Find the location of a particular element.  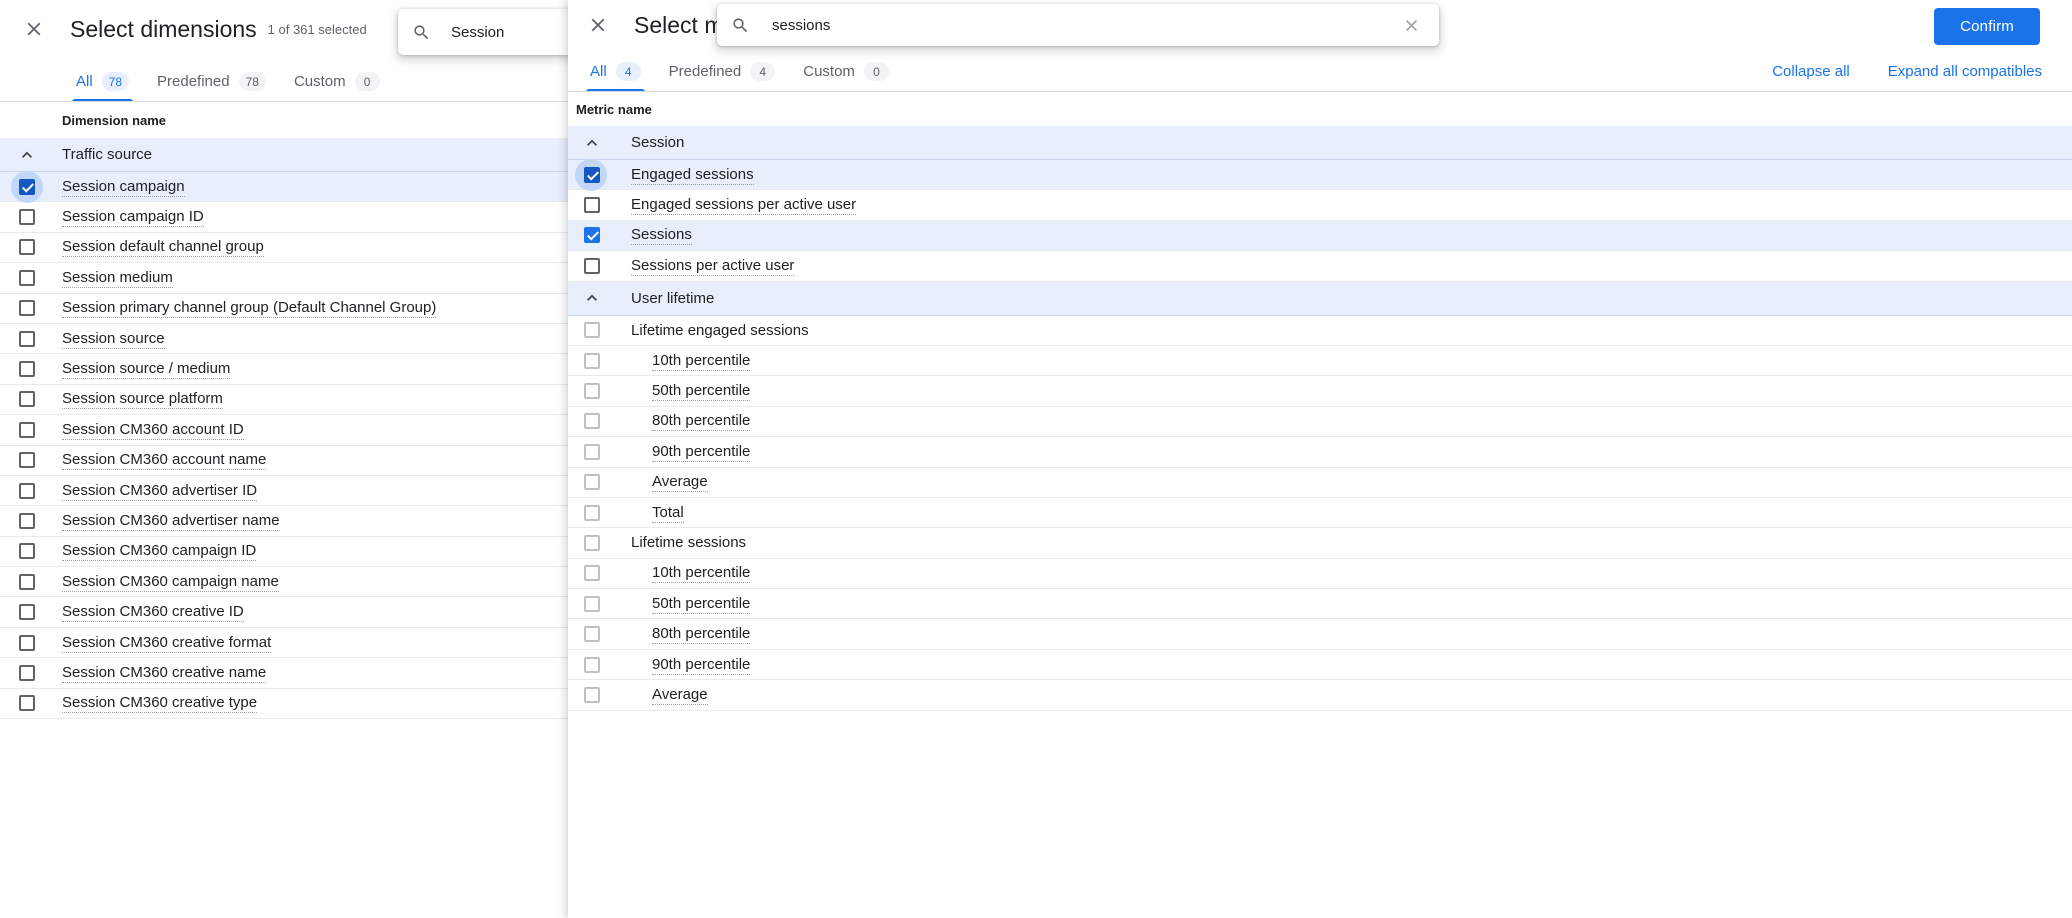

dimension-list-item: Session default channel group is located at coordinates (284, 248).